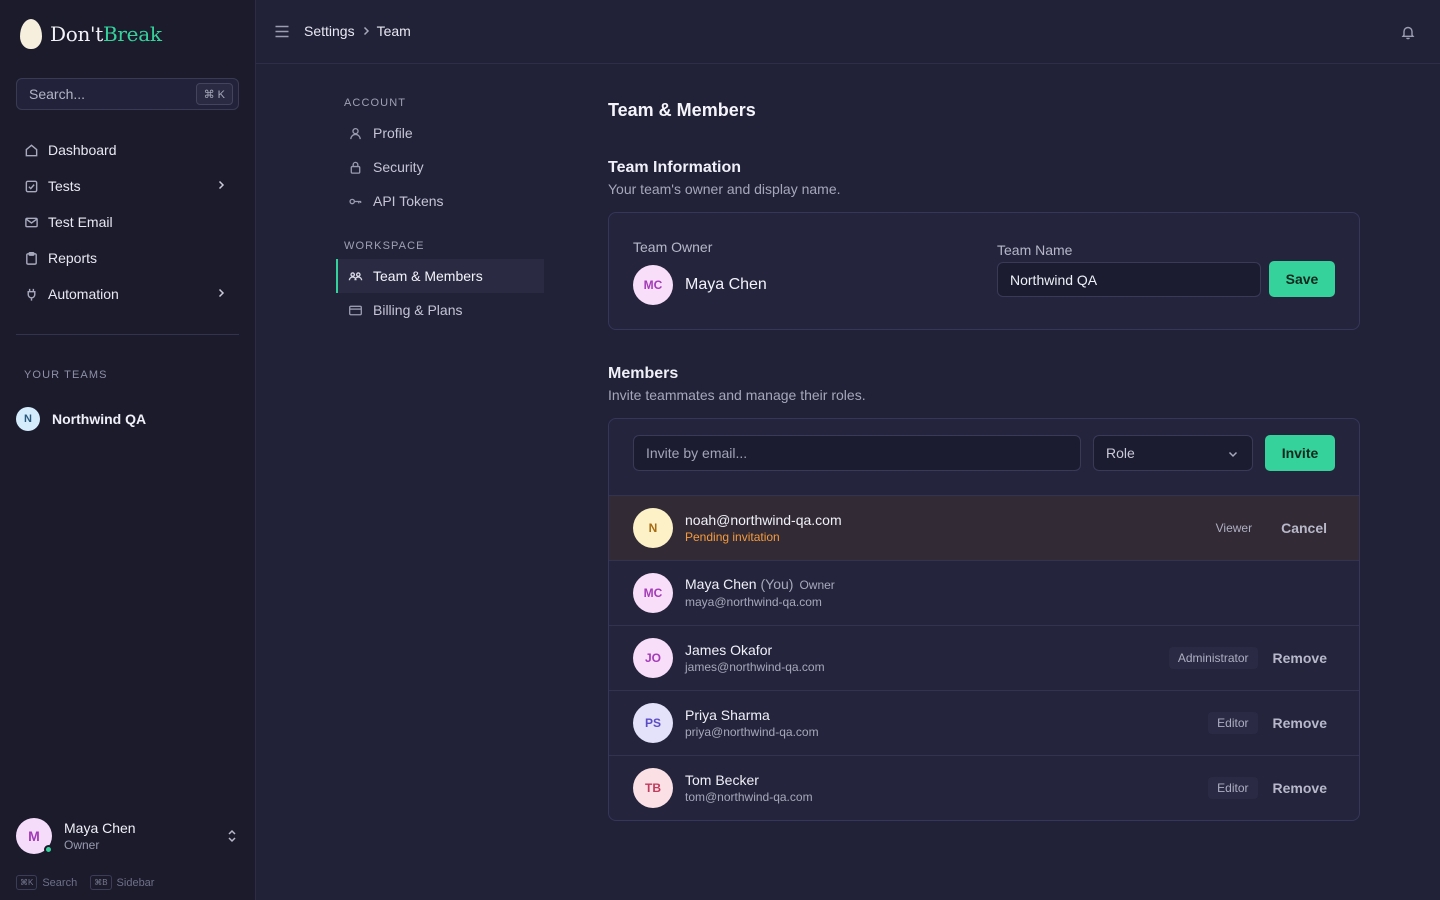 This screenshot has height=900, width=1440. What do you see at coordinates (355, 133) in the screenshot?
I see `user-icon` at bounding box center [355, 133].